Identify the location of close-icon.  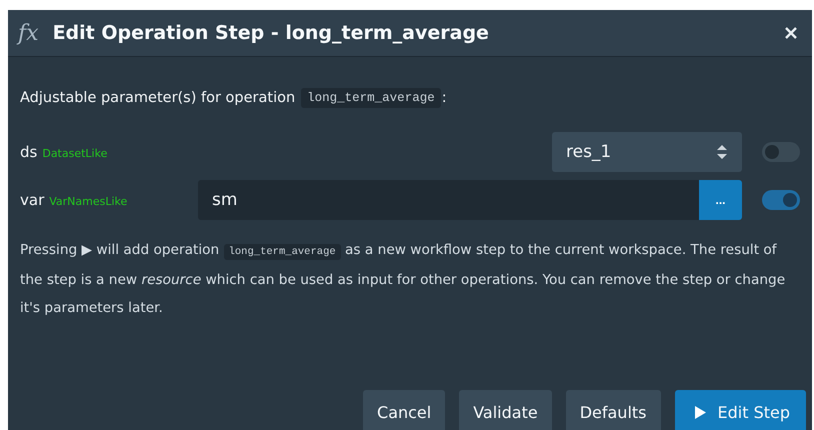
(791, 33).